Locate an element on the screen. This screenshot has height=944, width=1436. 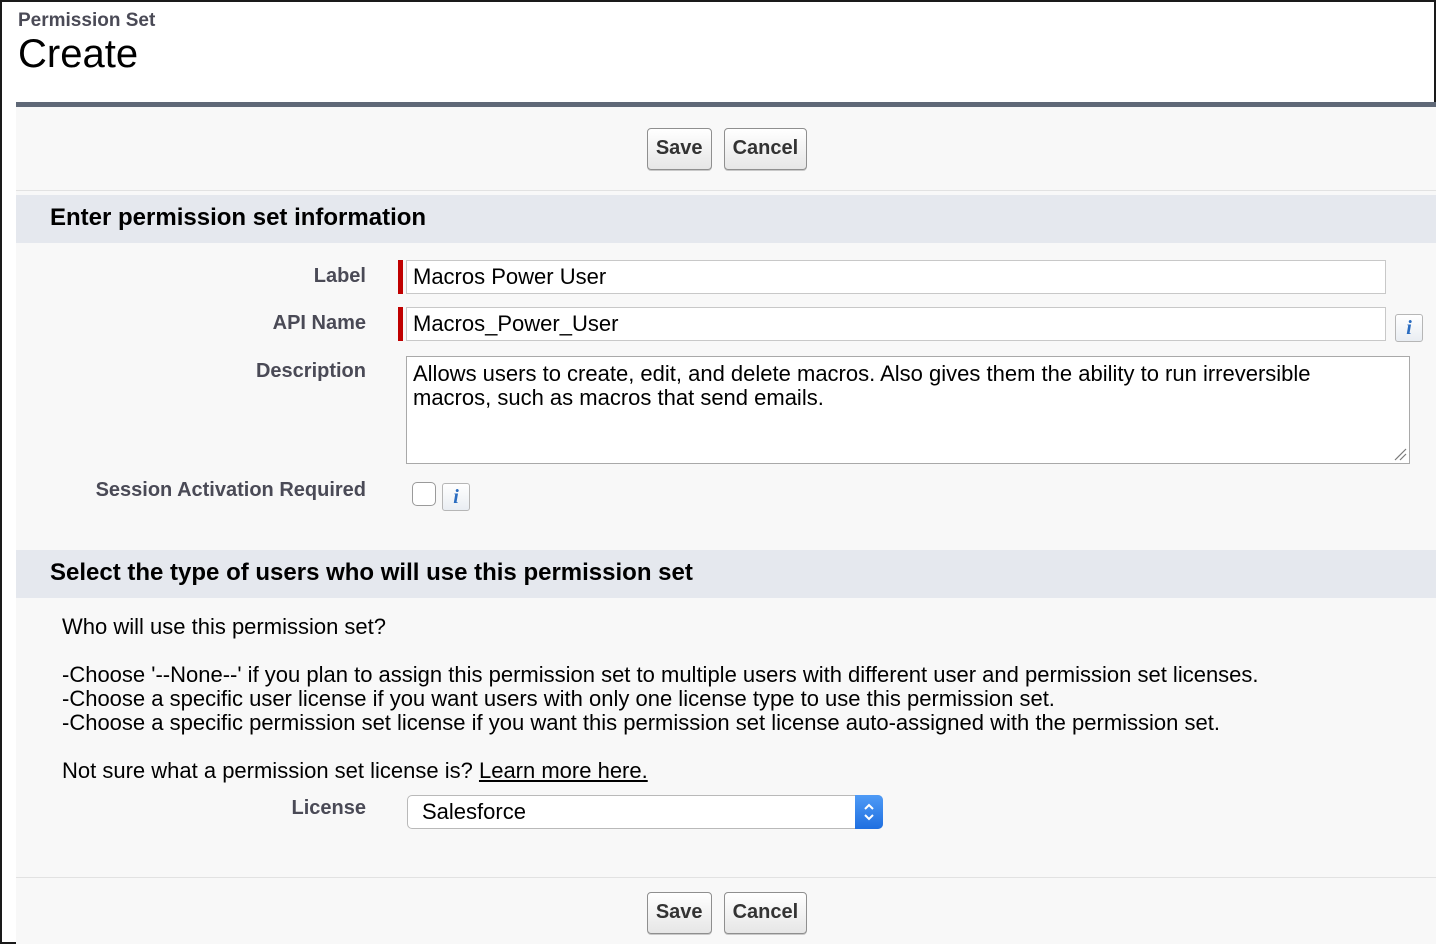
session-activation-checkbox is located at coordinates (424, 494).